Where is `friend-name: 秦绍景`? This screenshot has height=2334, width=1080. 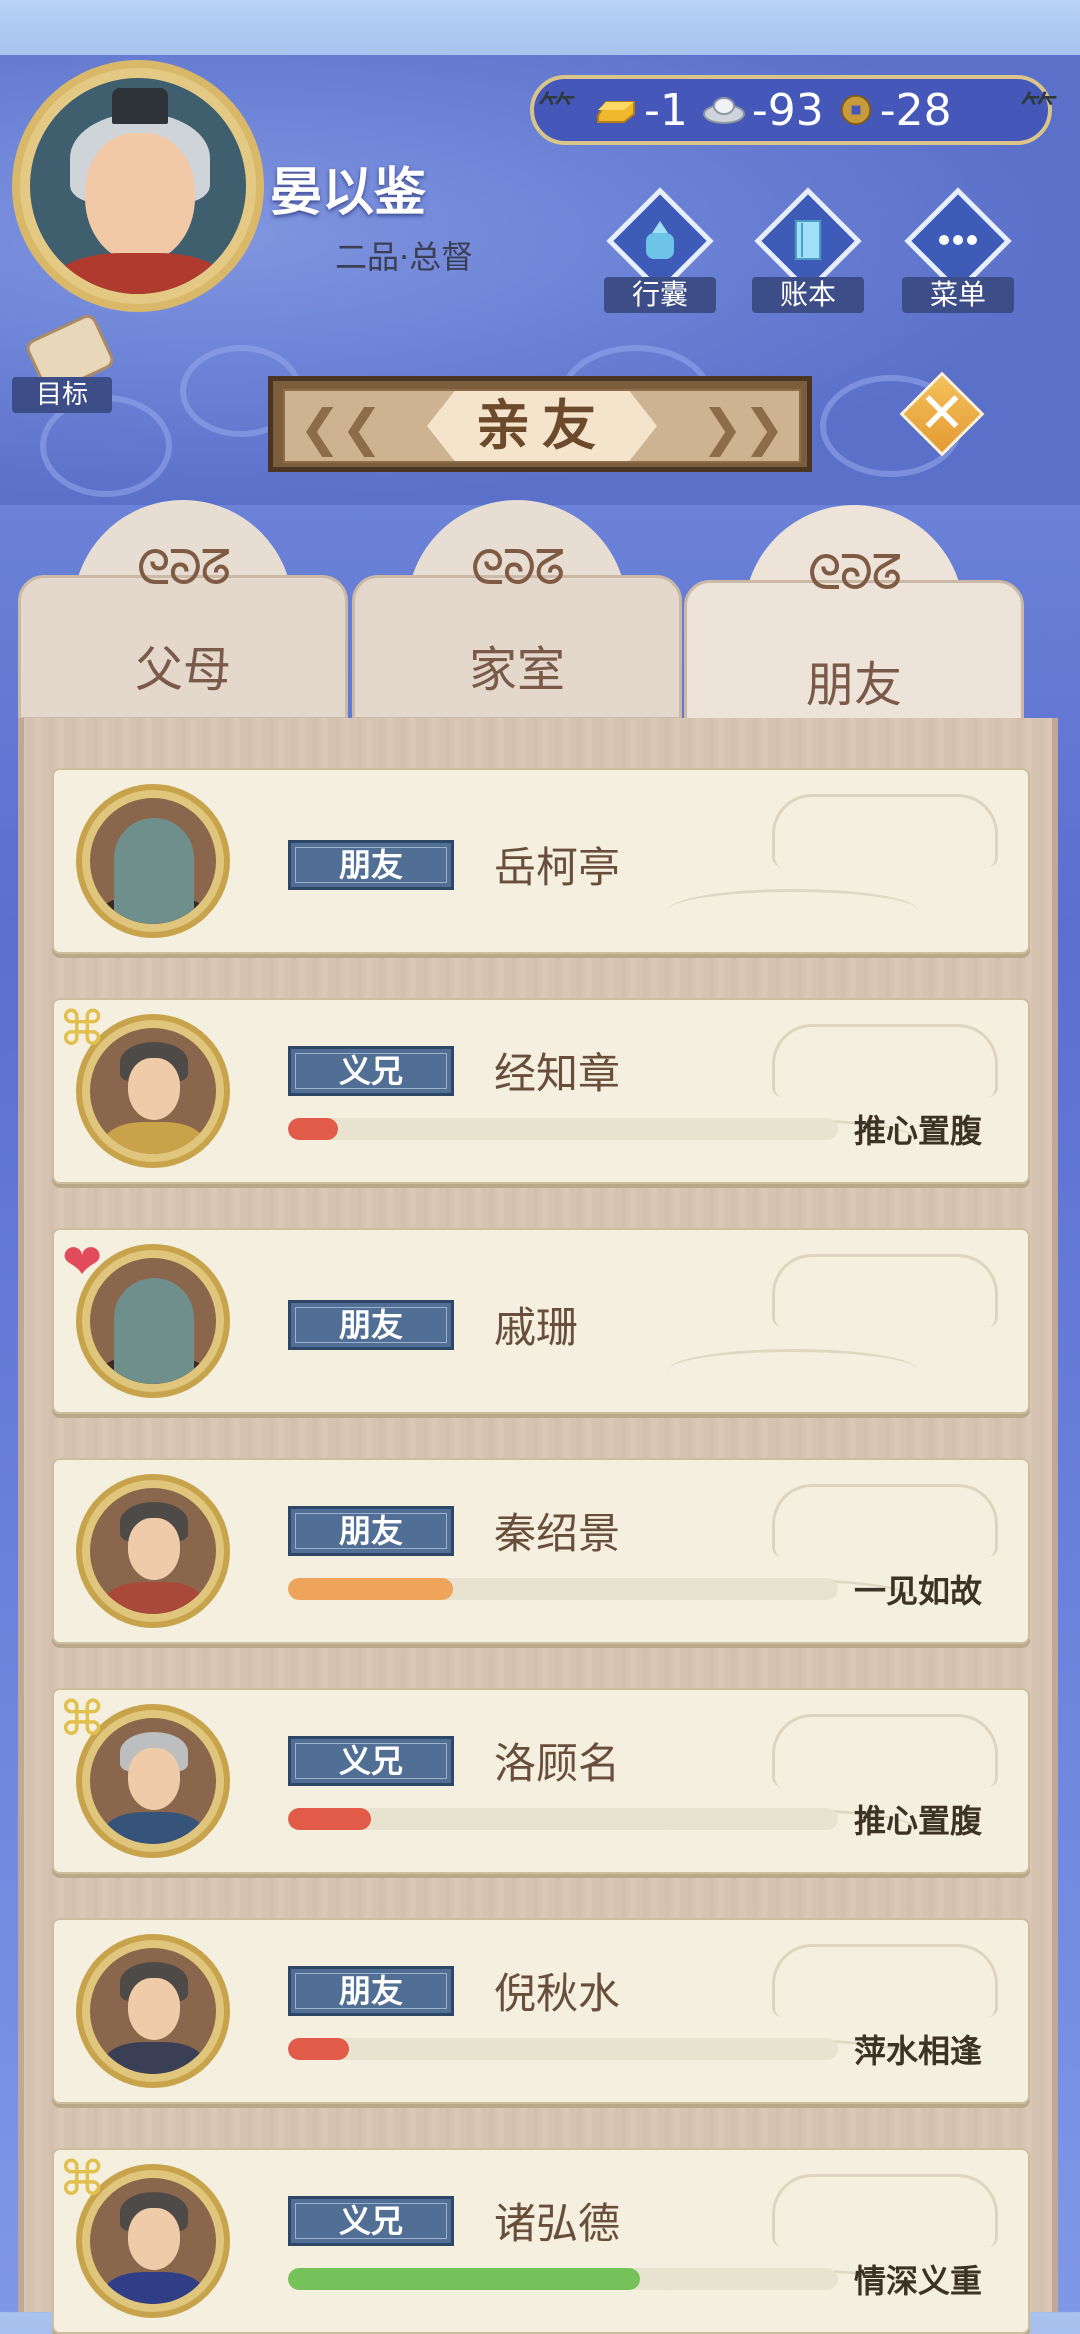
friend-name: 秦绍景 is located at coordinates (557, 1533).